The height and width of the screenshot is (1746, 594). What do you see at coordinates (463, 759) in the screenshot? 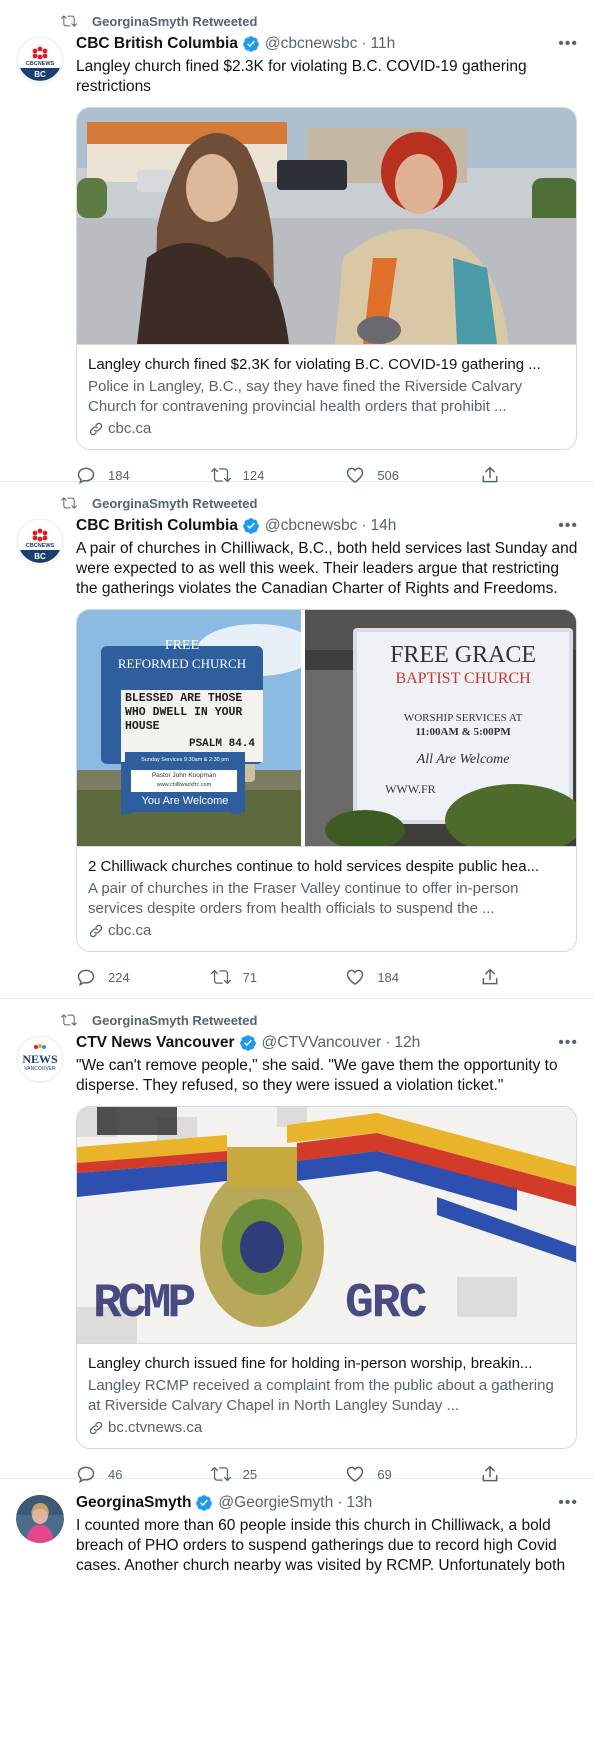
I see `sign2-line5: All Are Welcome` at bounding box center [463, 759].